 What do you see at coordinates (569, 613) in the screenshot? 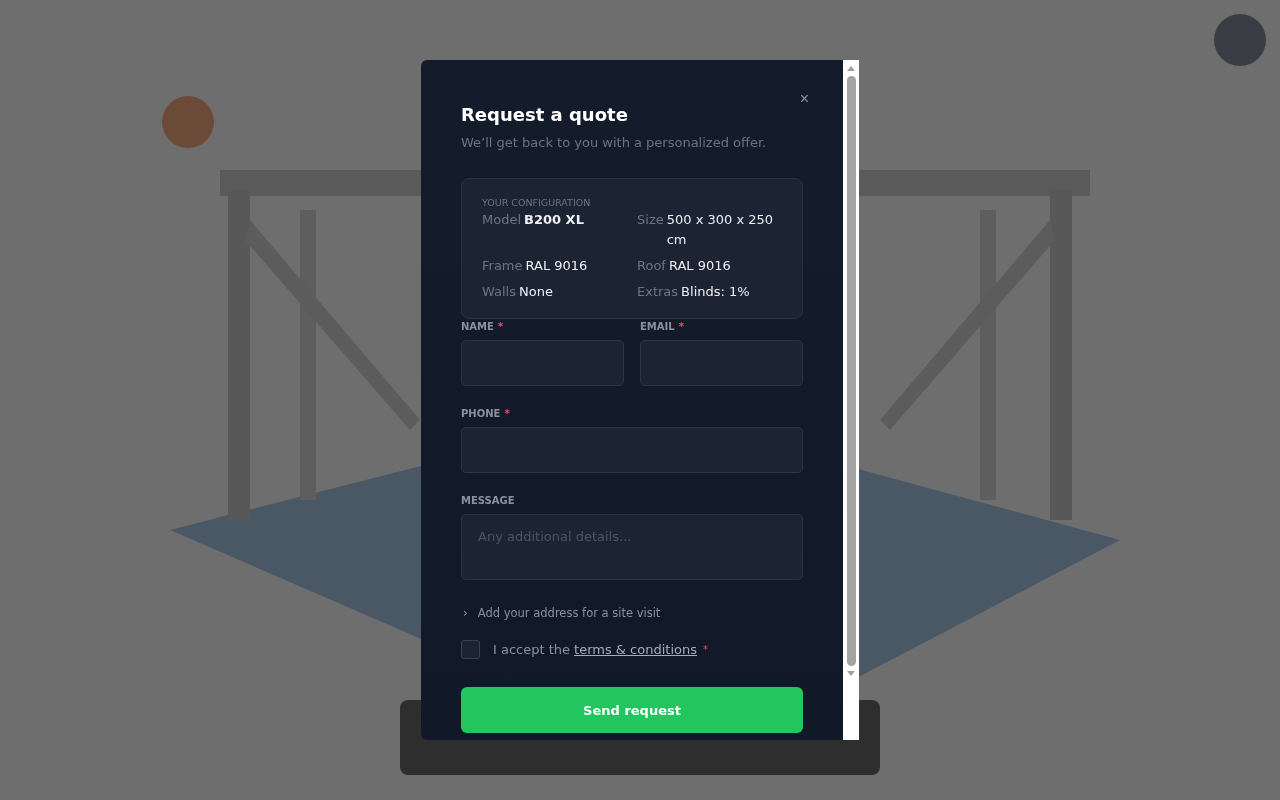
I see `address-toggle-link: Add your address for a site visit` at bounding box center [569, 613].